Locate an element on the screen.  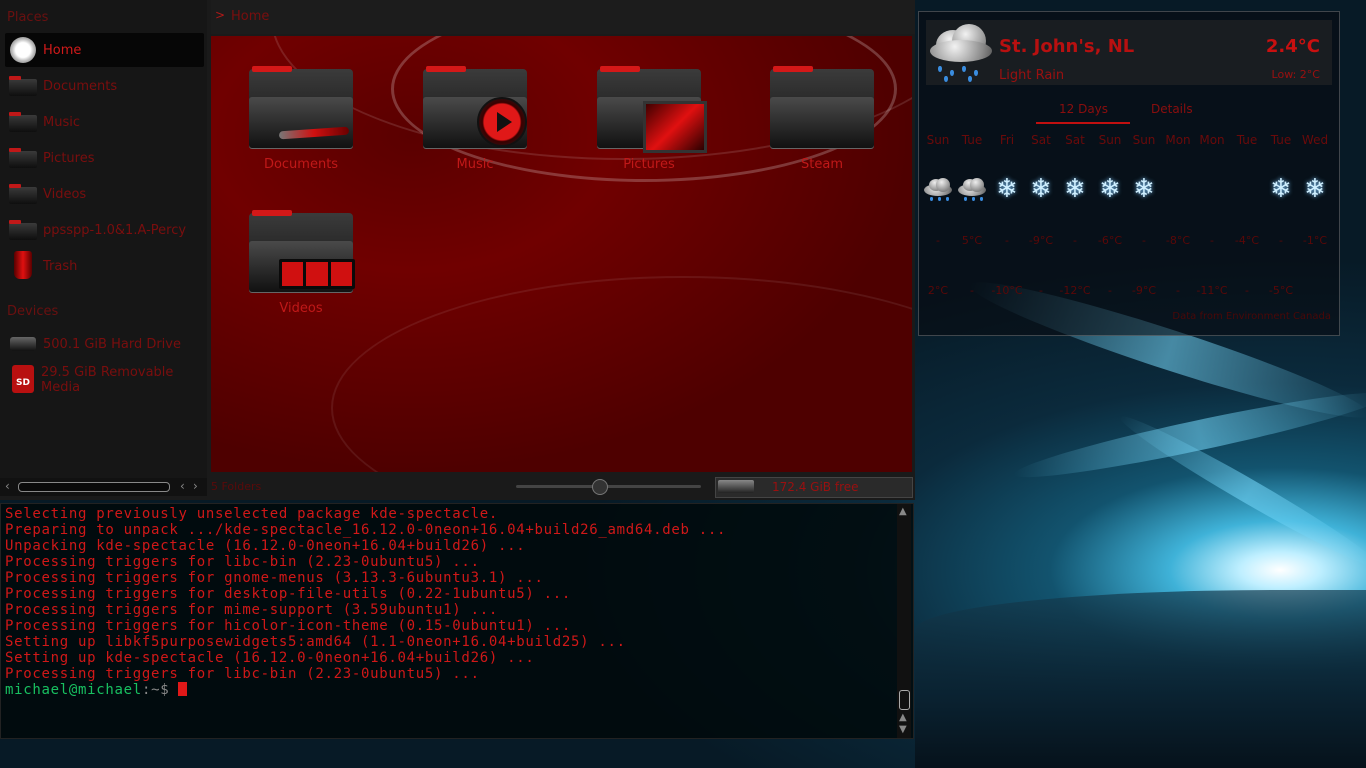
film-strip-icon is located at coordinates (317, 274).